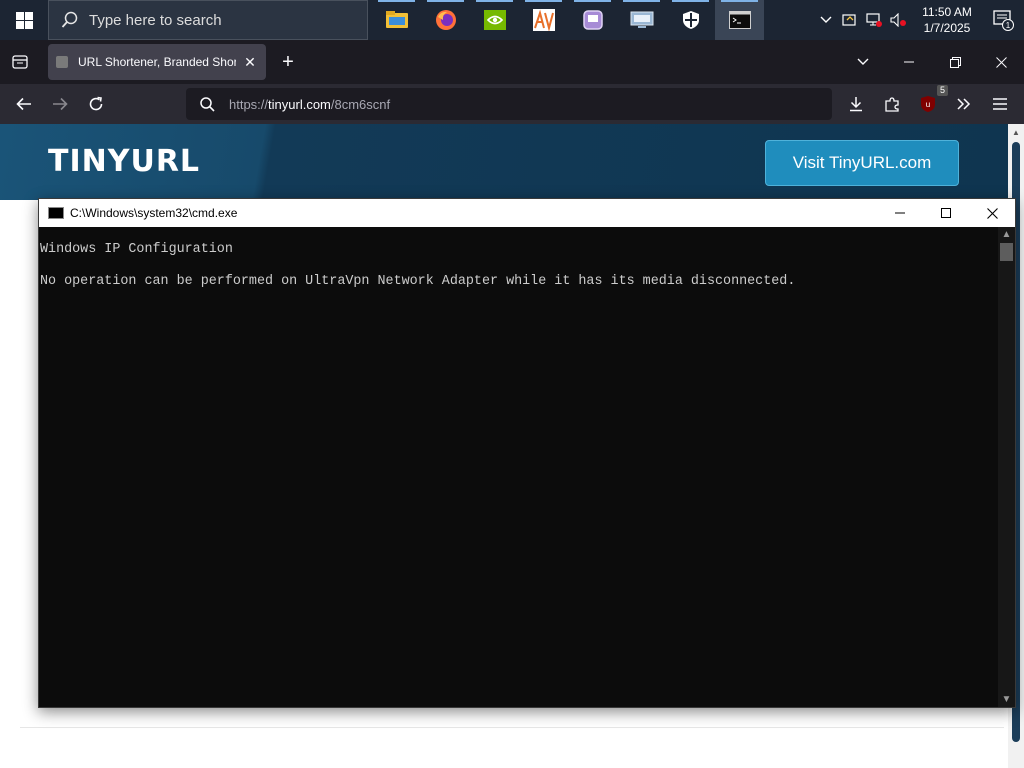 The image size is (1024, 768). What do you see at coordinates (1006, 252) in the screenshot?
I see `cmd-scrollbar-thumb` at bounding box center [1006, 252].